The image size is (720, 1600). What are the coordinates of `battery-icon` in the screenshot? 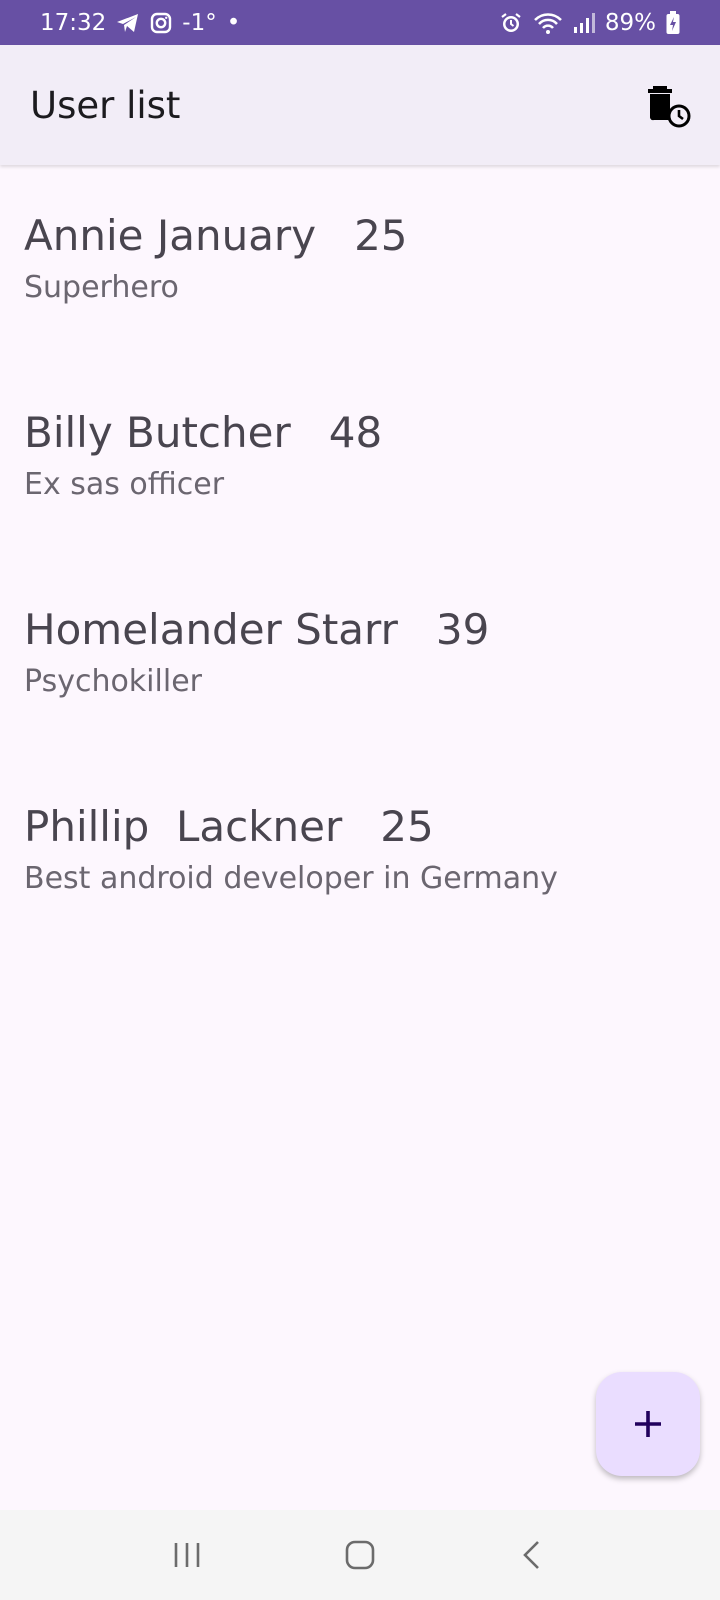 It's located at (673, 22).